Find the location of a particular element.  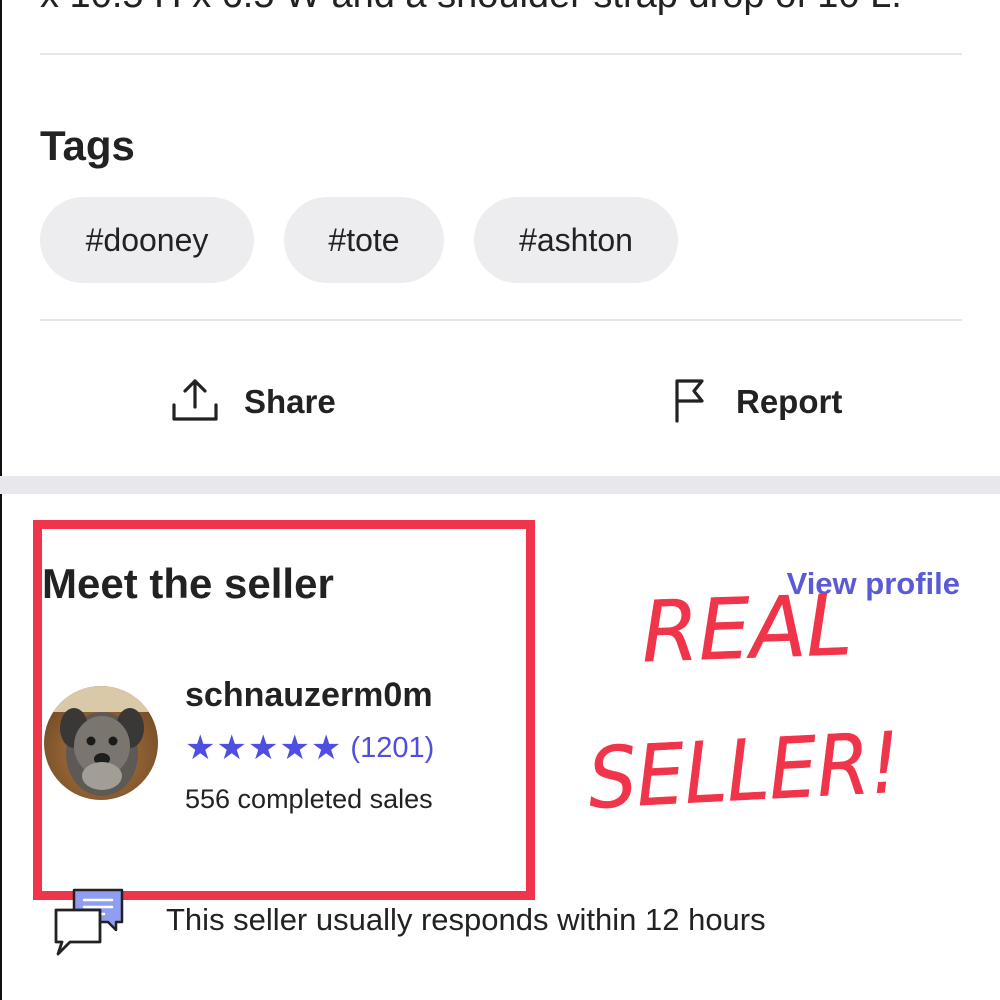

rating-stars-icon: ★★★★★ is located at coordinates (264, 748).